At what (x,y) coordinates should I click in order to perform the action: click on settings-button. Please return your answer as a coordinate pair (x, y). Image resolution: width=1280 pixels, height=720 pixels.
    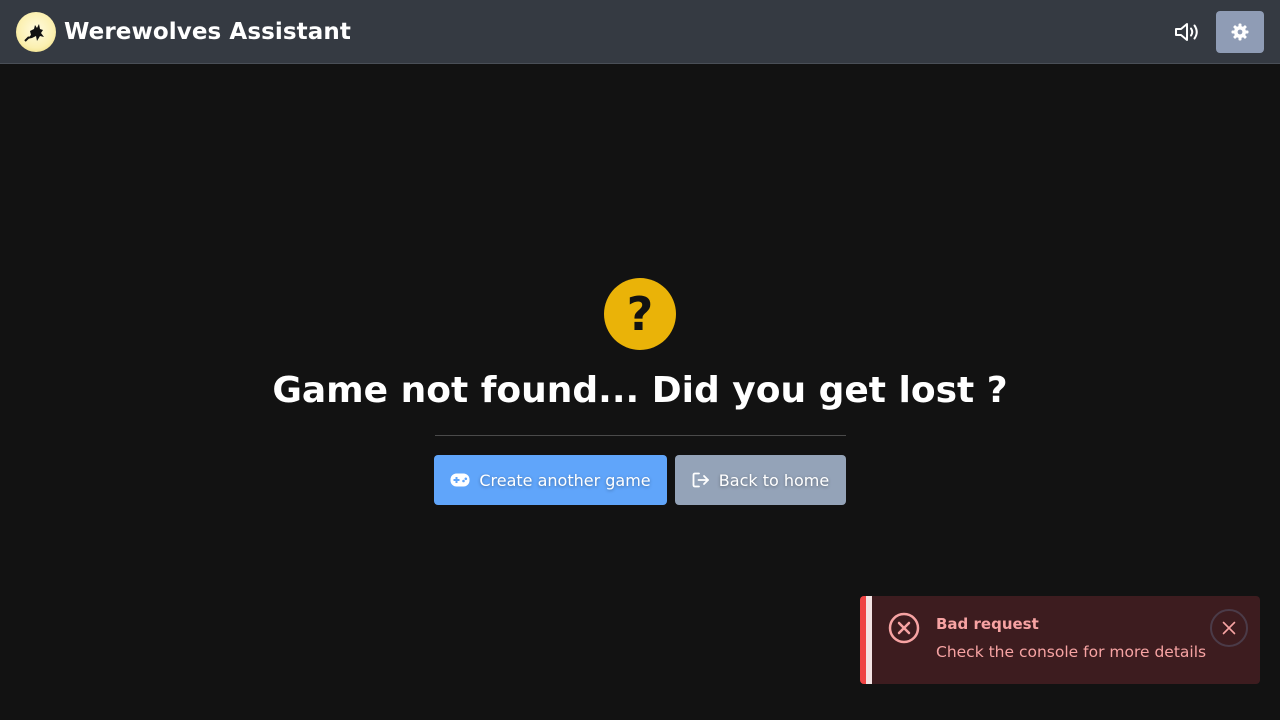
    Looking at the image, I should click on (1240, 31).